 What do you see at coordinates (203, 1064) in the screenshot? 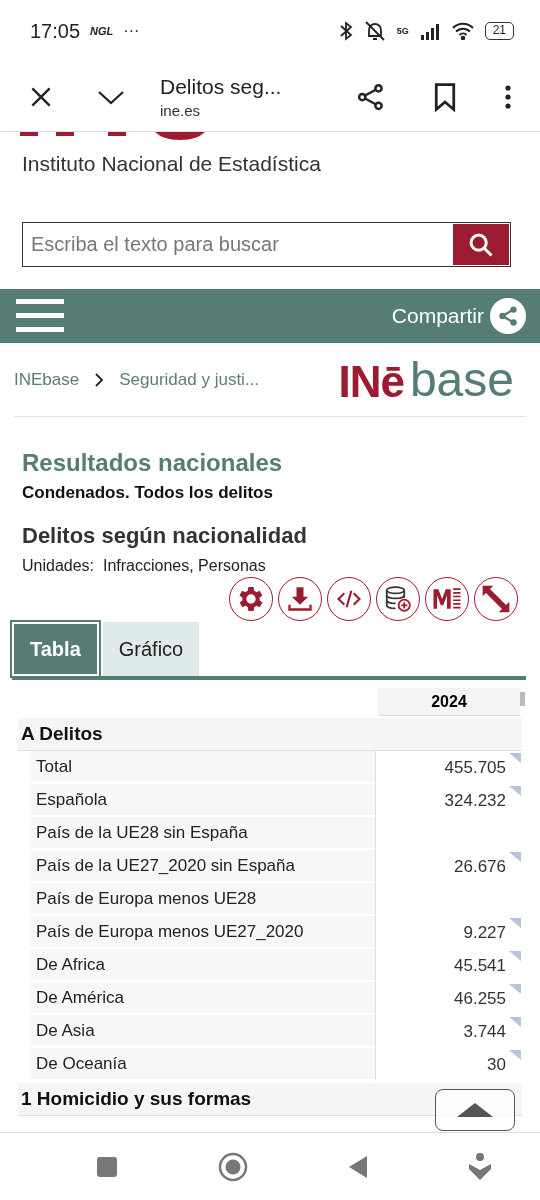
I see `row-label: De Oceanía` at bounding box center [203, 1064].